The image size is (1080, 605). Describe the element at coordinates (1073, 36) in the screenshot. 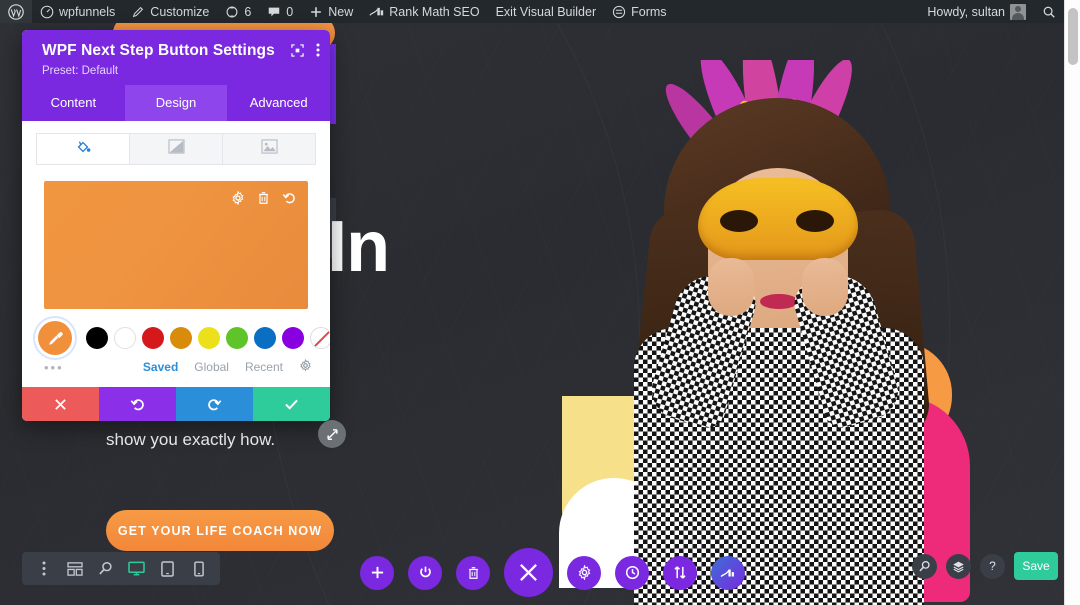

I see `scrollbar-thumb` at that location.